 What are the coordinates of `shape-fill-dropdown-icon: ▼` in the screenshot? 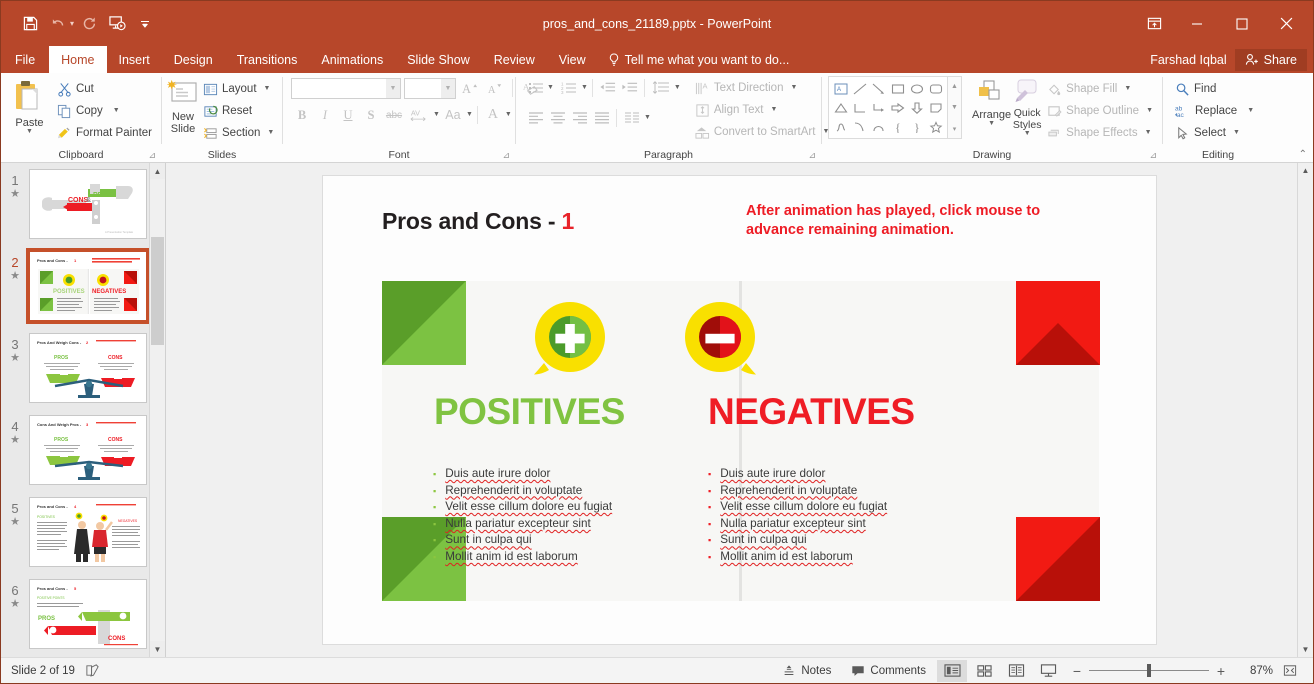 It's located at (1127, 88).